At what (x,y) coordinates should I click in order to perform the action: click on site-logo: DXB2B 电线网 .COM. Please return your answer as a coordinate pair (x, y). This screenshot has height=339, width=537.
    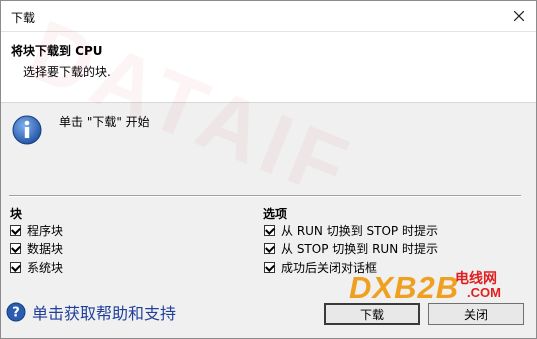
    Looking at the image, I should click on (429, 286).